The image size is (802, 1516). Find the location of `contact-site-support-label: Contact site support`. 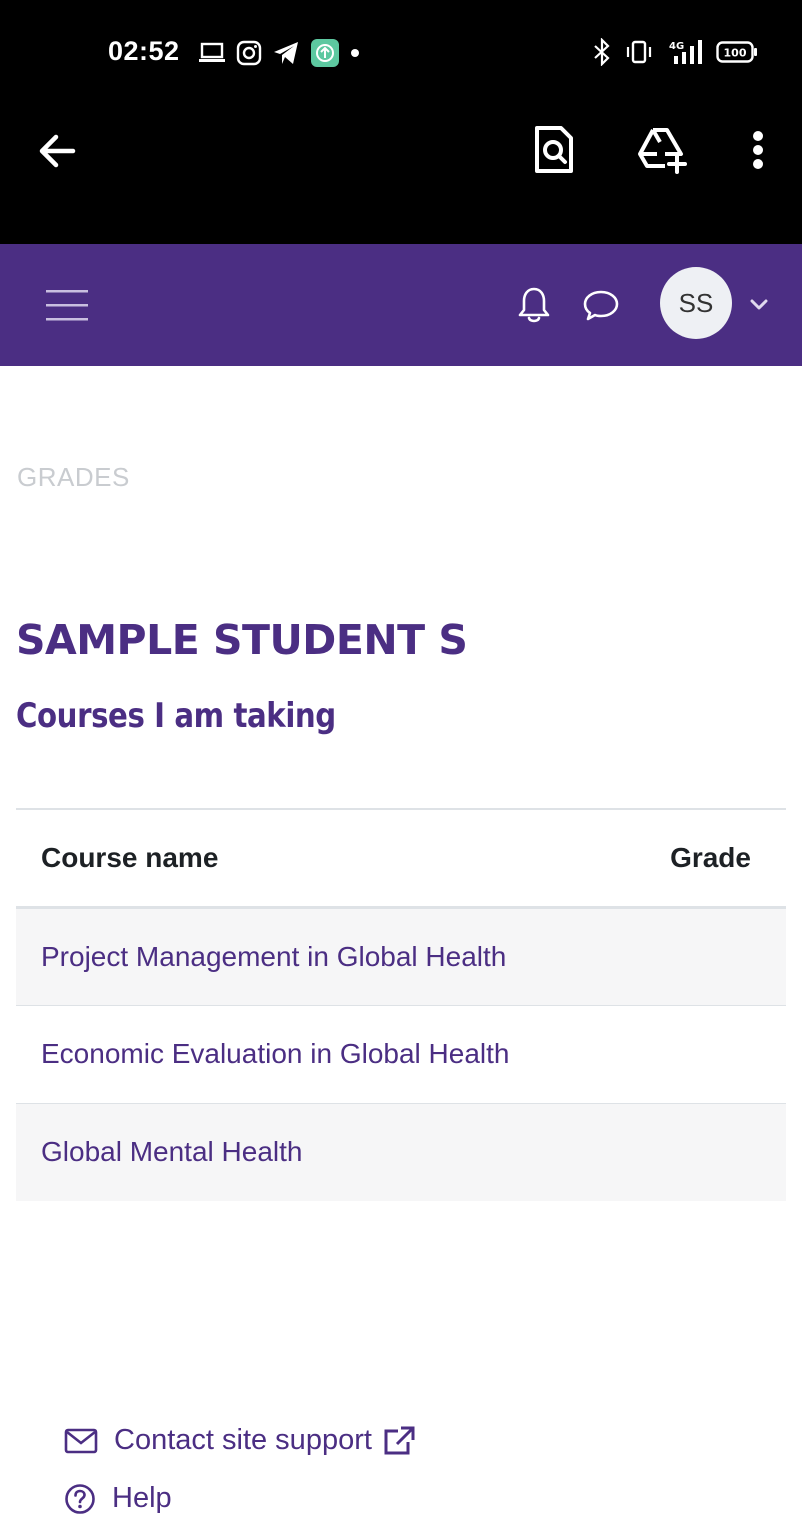

contact-site-support-label: Contact site support is located at coordinates (243, 1440).